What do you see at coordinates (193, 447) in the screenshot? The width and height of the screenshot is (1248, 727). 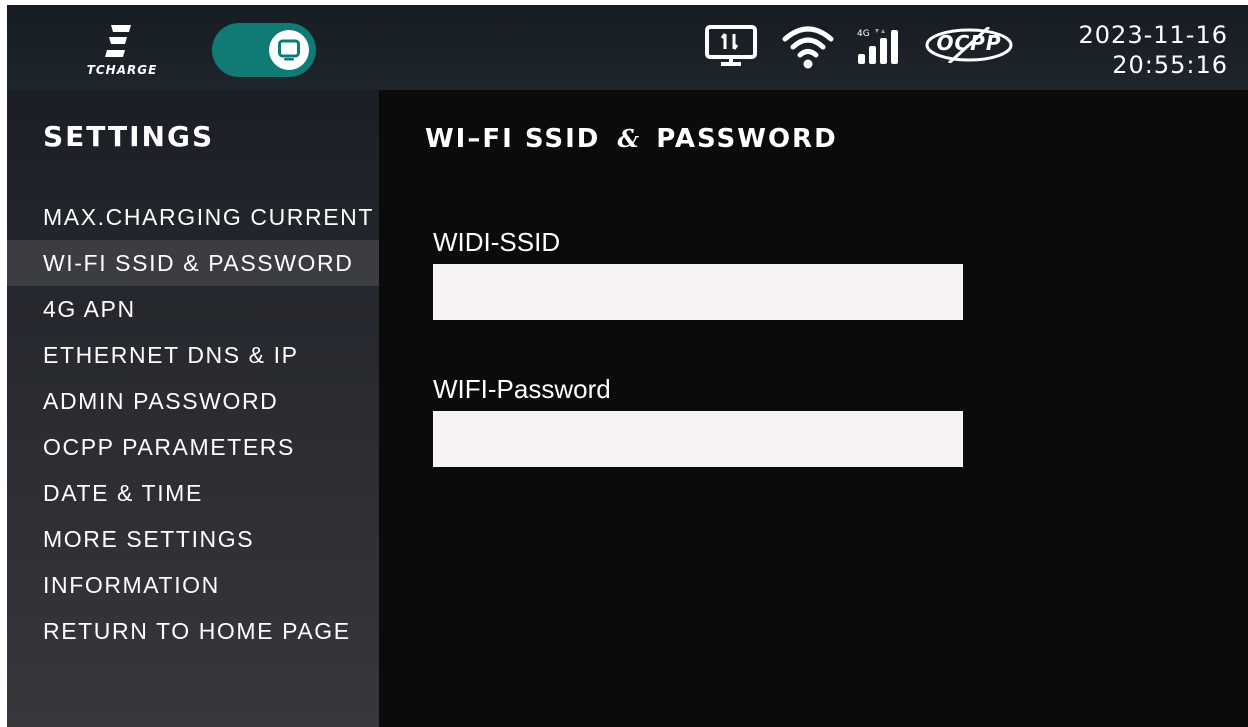 I see `sidebar-item-ocpp-parameters: OCPP PARAMETERS` at bounding box center [193, 447].